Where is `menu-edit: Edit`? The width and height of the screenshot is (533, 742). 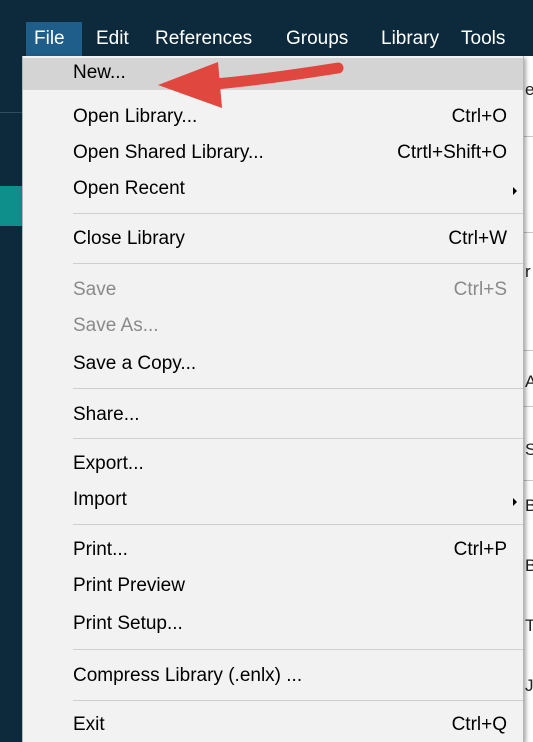
menu-edit: Edit is located at coordinates (112, 39).